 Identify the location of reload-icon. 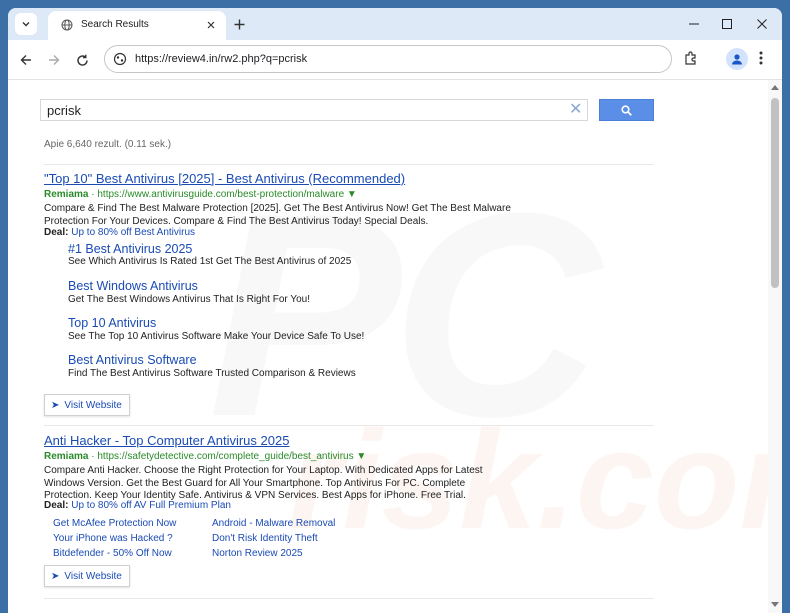
(82, 60).